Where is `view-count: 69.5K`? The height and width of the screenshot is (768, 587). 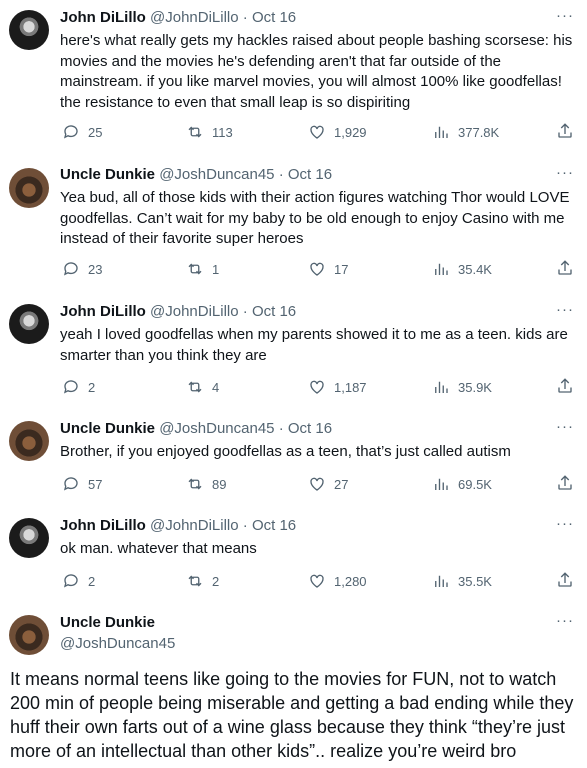
view-count: 69.5K is located at coordinates (475, 484).